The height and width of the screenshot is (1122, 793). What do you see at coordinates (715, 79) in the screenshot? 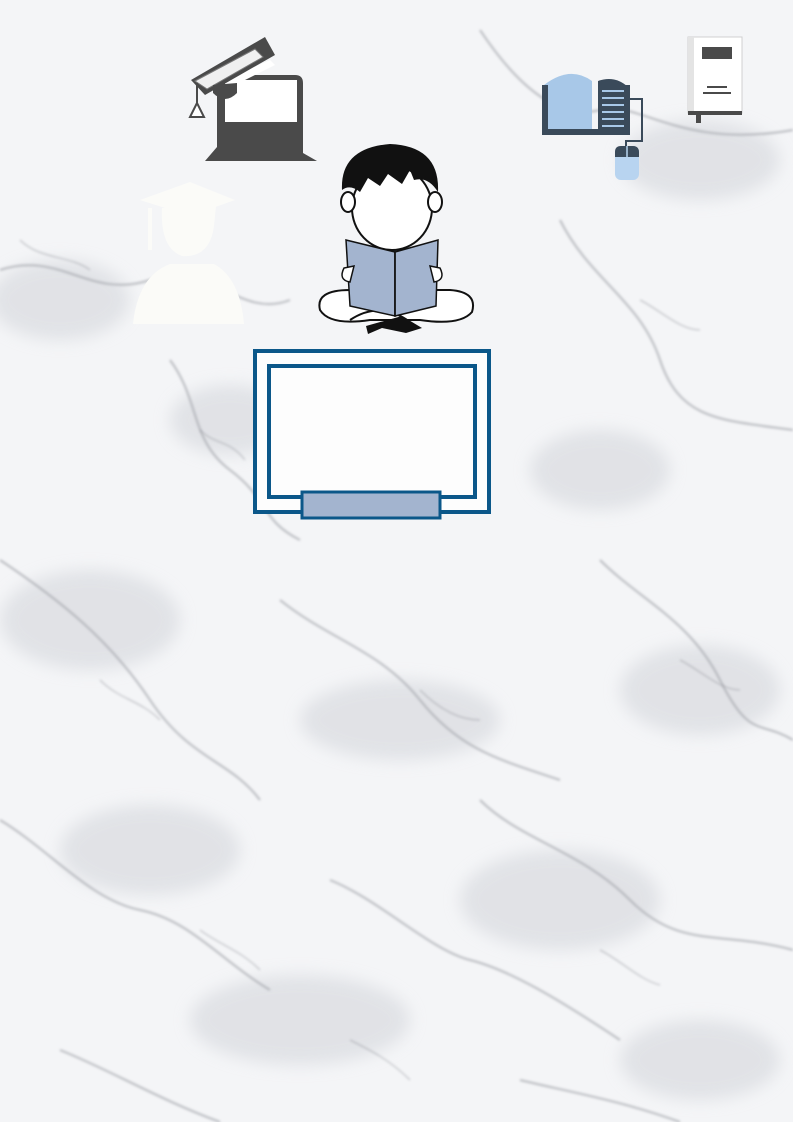
I see `closed-book-icon` at bounding box center [715, 79].